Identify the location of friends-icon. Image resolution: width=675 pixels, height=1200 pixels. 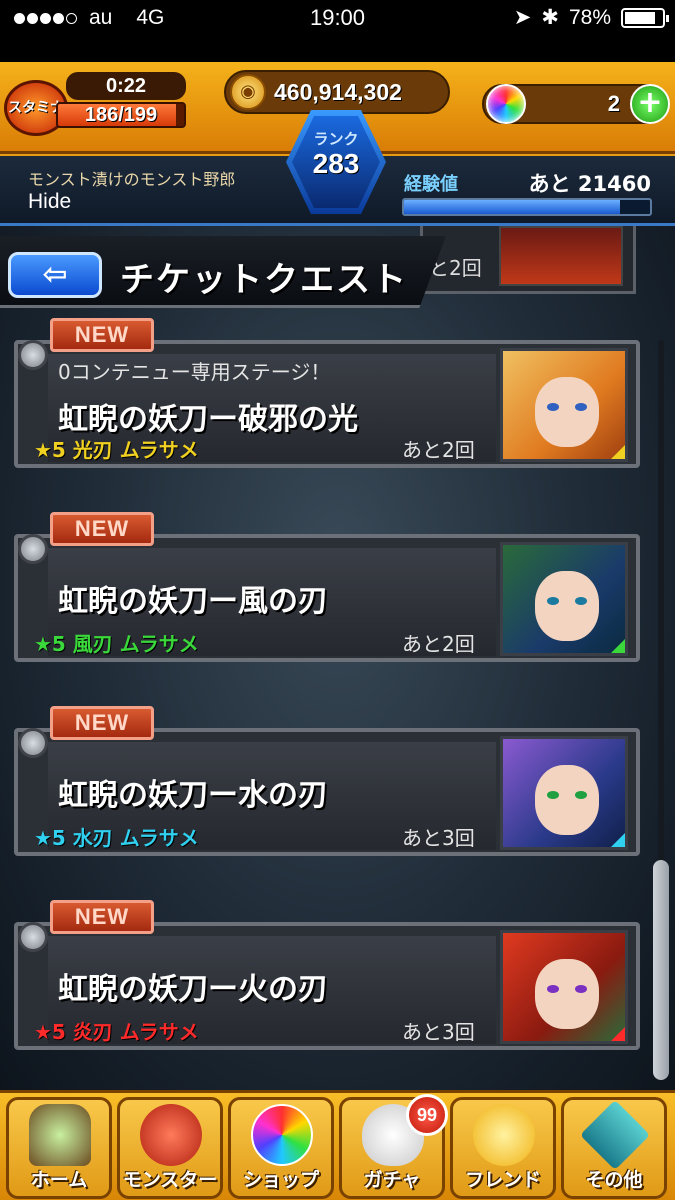
(504, 1135).